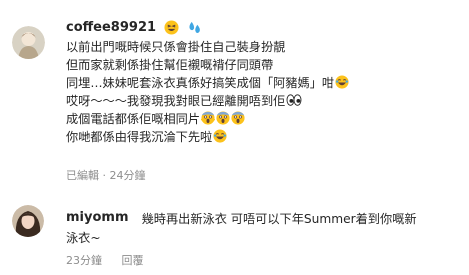 This screenshot has width=469, height=275. I want to click on eyes-emoji-icon, so click(294, 100).